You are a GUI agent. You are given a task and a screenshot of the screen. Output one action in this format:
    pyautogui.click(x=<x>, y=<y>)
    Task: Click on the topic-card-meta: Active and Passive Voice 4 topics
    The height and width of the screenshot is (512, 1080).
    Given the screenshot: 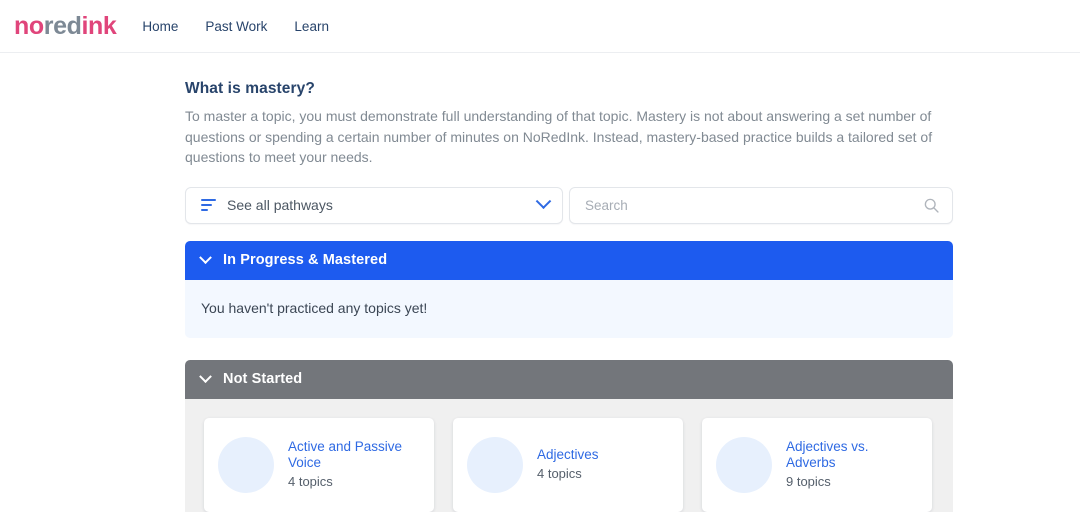 What is the action you would take?
    pyautogui.click(x=354, y=464)
    